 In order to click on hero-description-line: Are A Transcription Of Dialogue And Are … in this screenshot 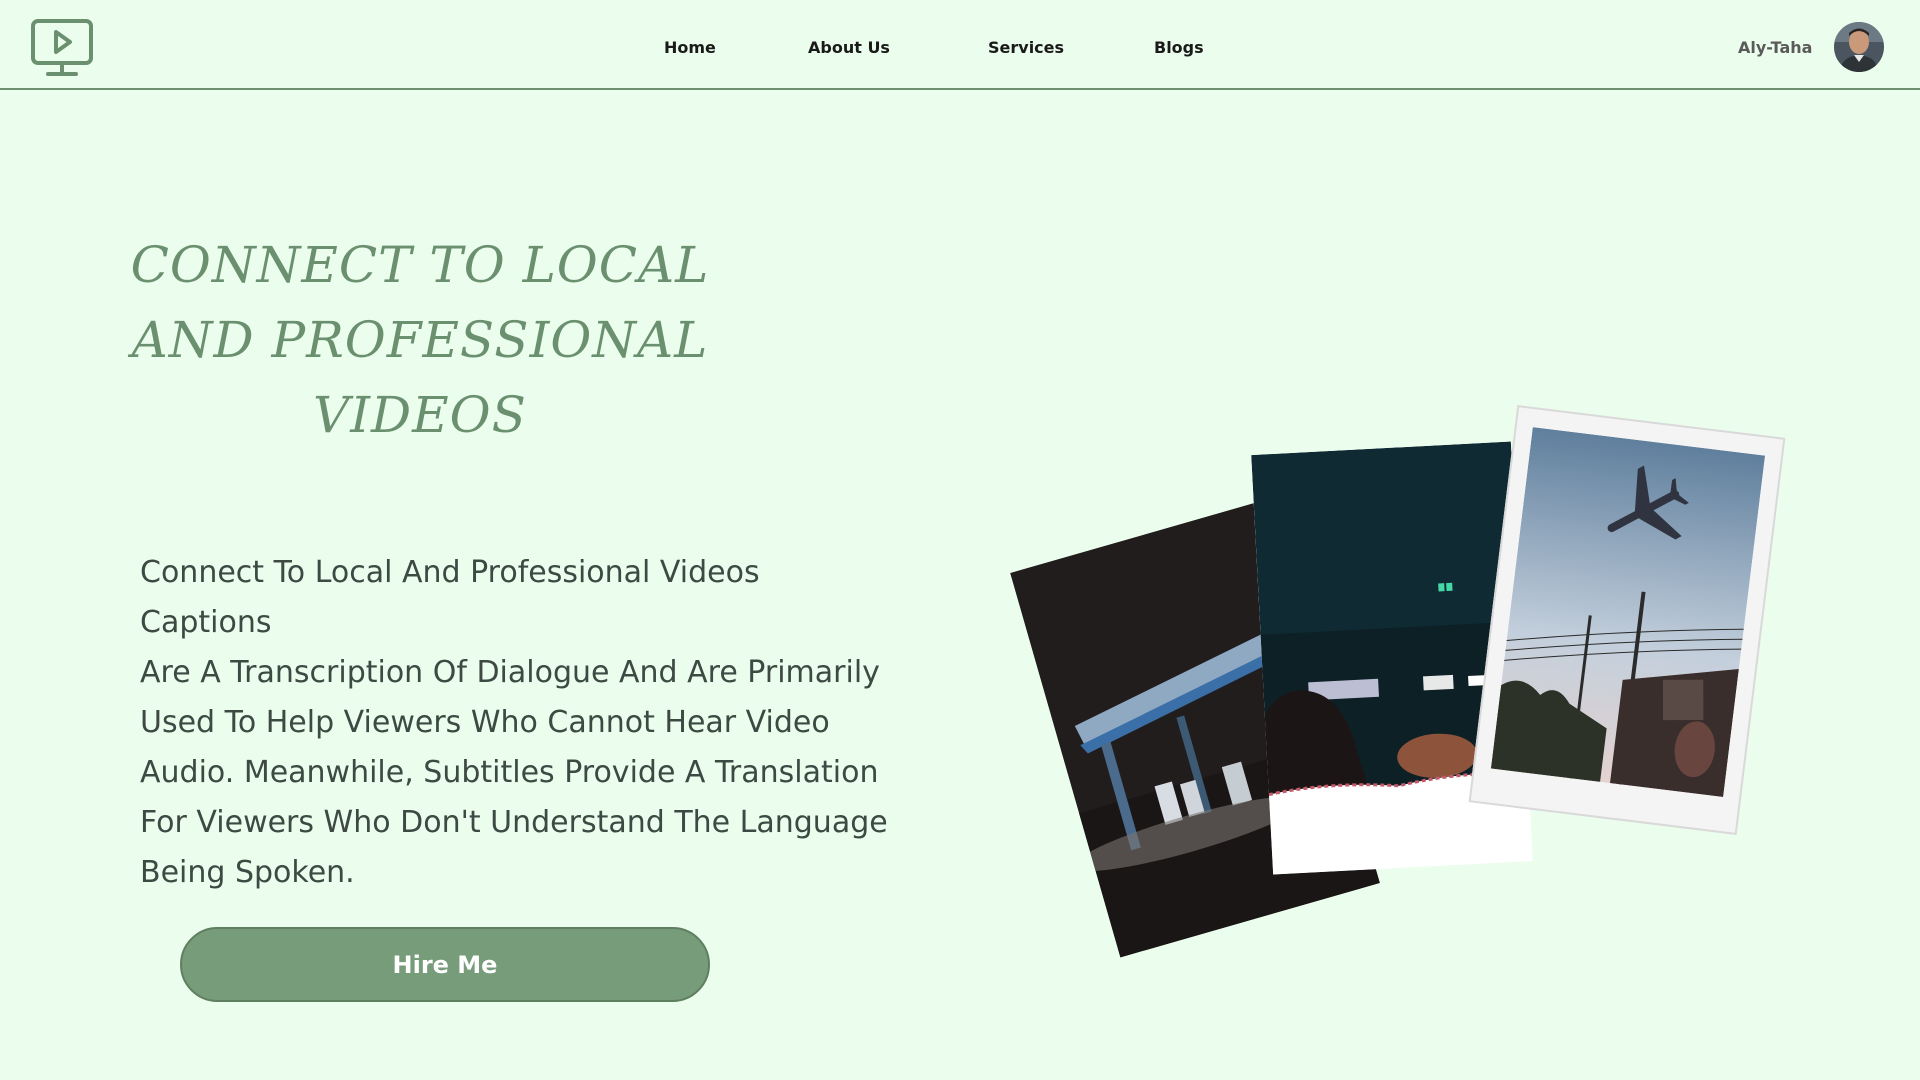, I will do `click(510, 672)`.